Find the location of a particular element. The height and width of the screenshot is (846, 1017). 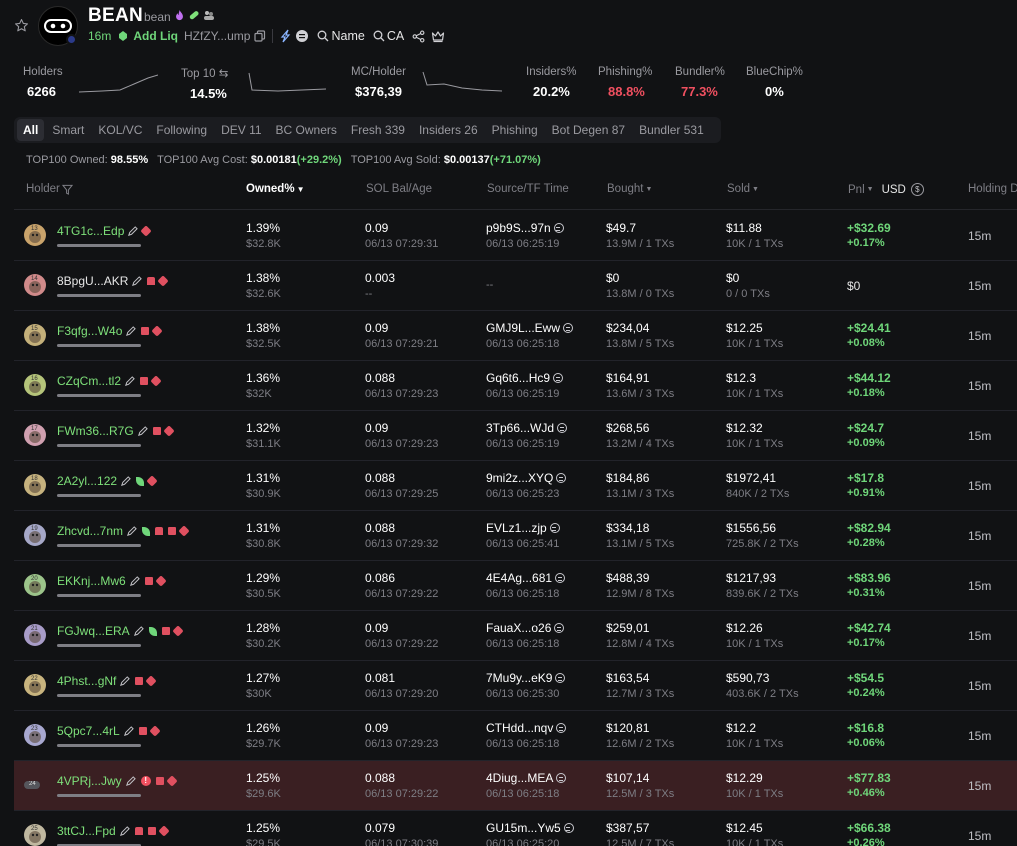

holder-address: 4TG1c...Edp is located at coordinates (90, 231).